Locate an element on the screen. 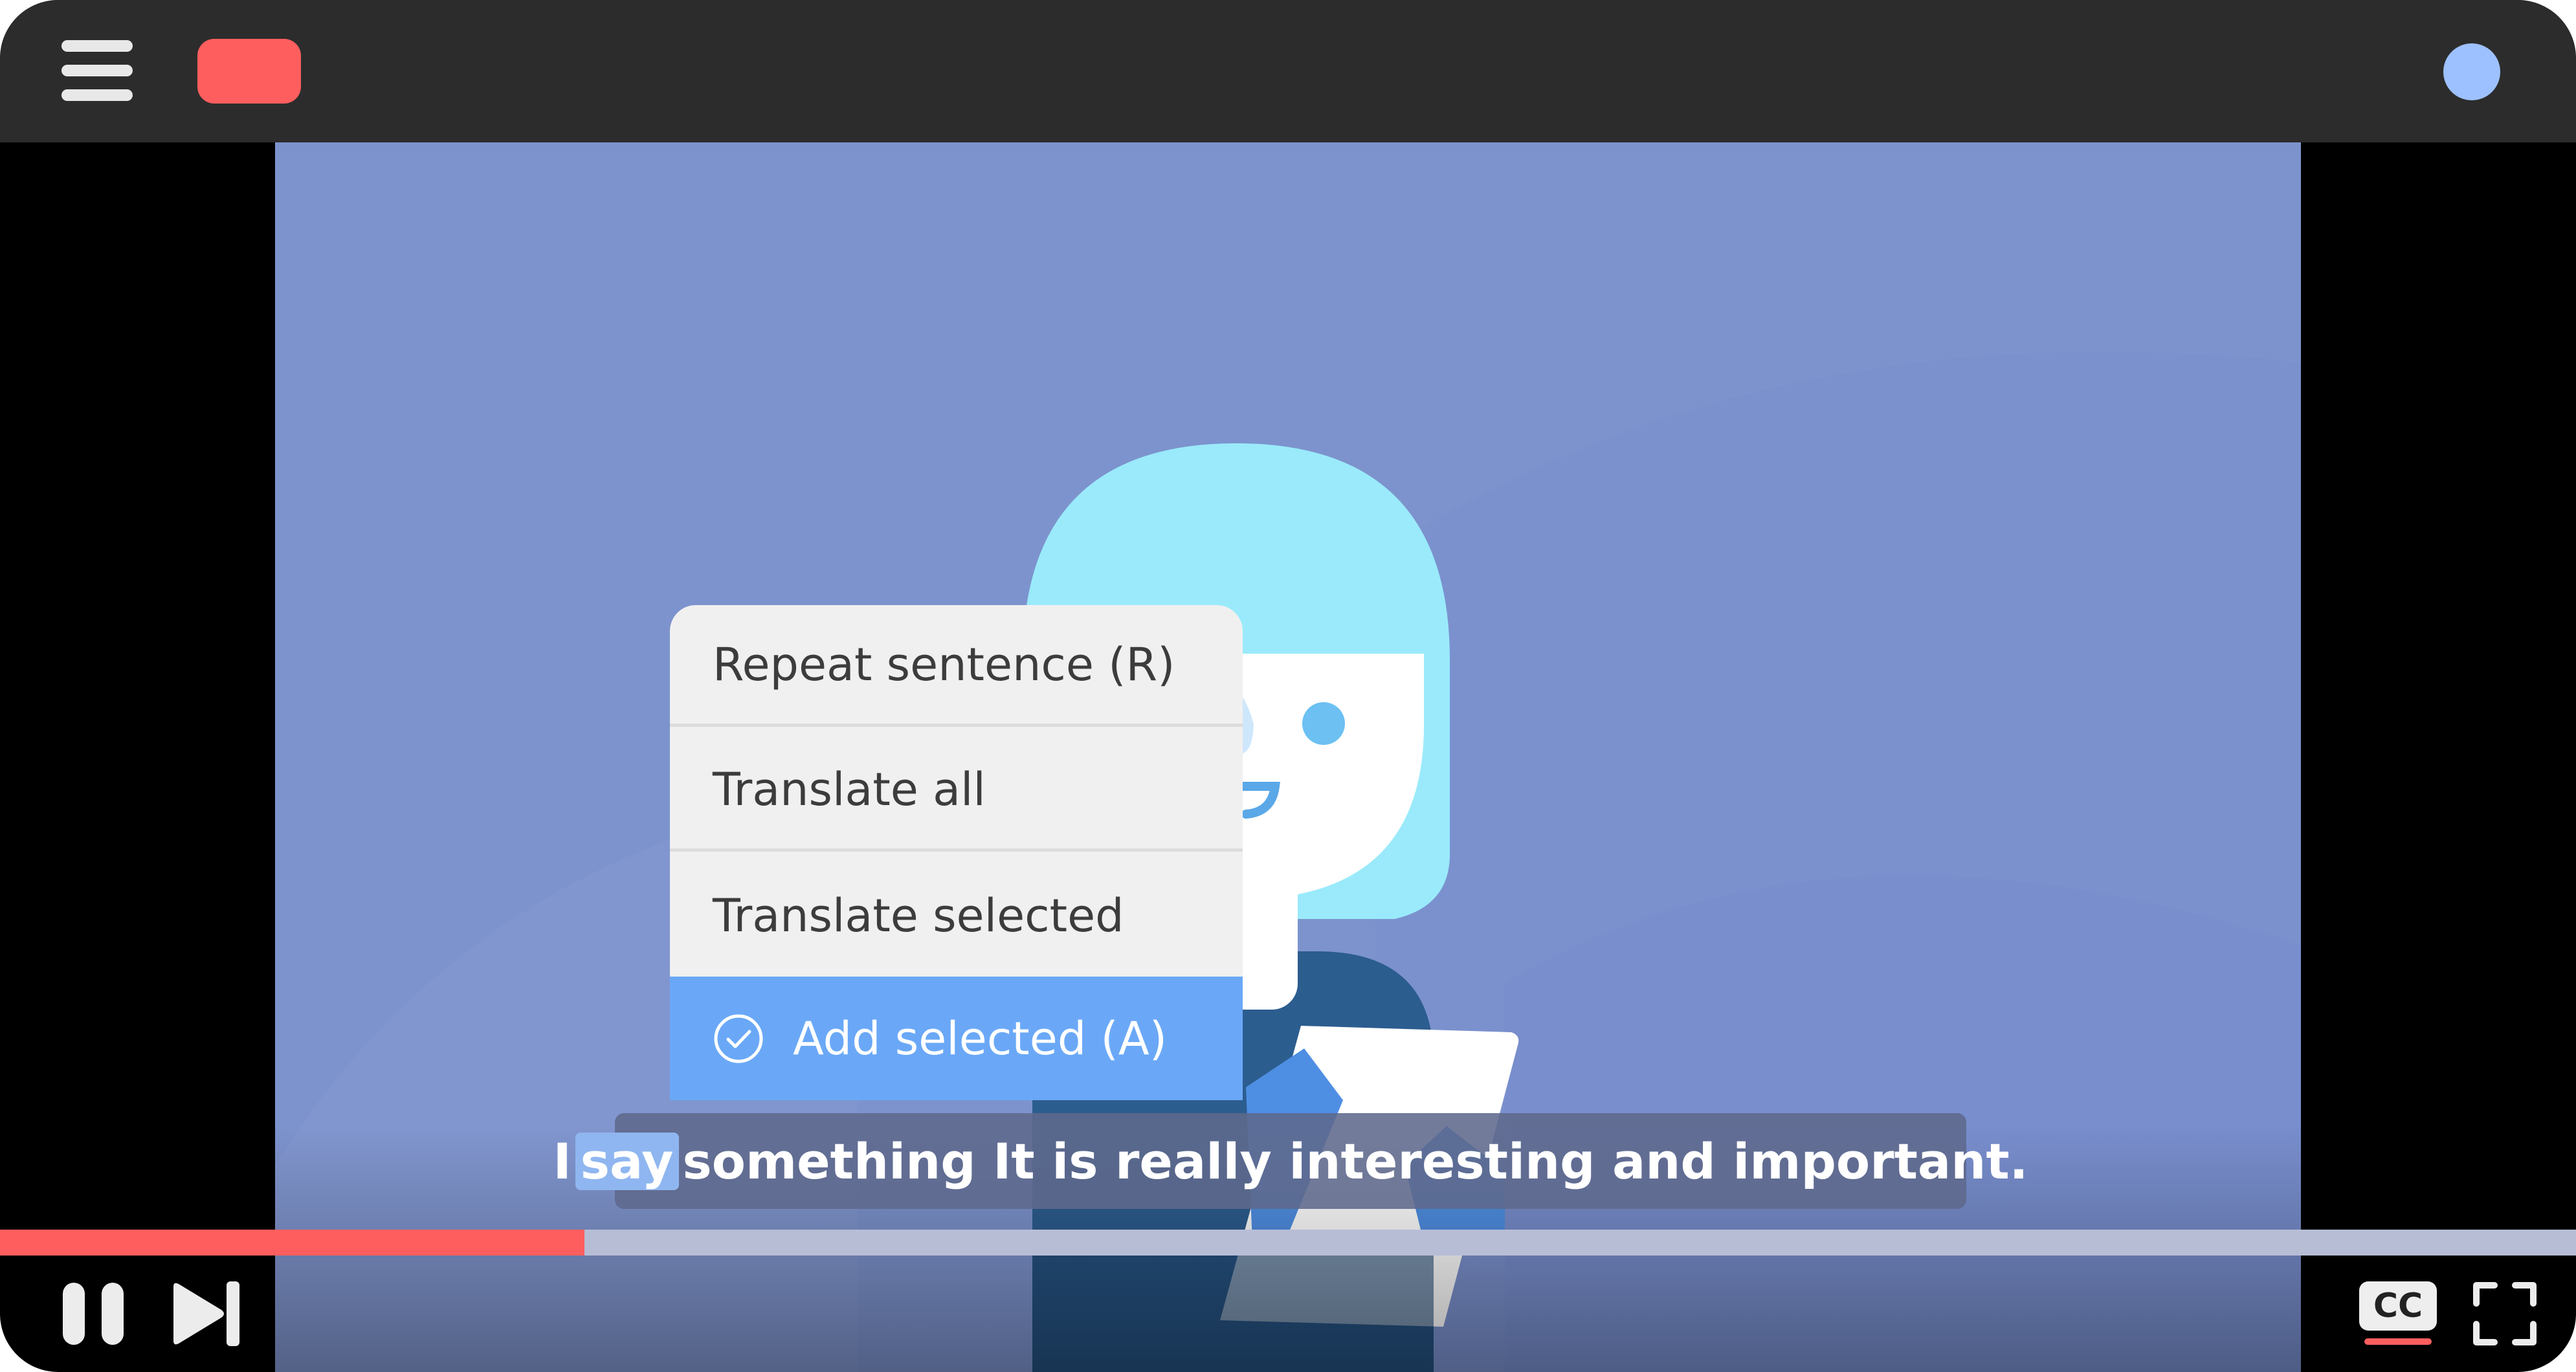 This screenshot has width=2576, height=1372. menu-item-repeat-sentence: Repeat sentence (R) is located at coordinates (956, 666).